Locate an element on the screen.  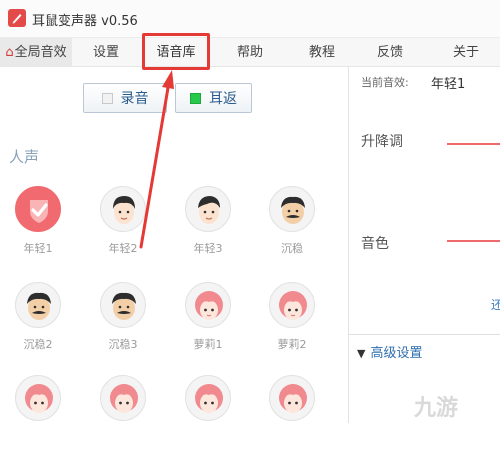
voice-name: 沉稳 is located at coordinates (292, 248).